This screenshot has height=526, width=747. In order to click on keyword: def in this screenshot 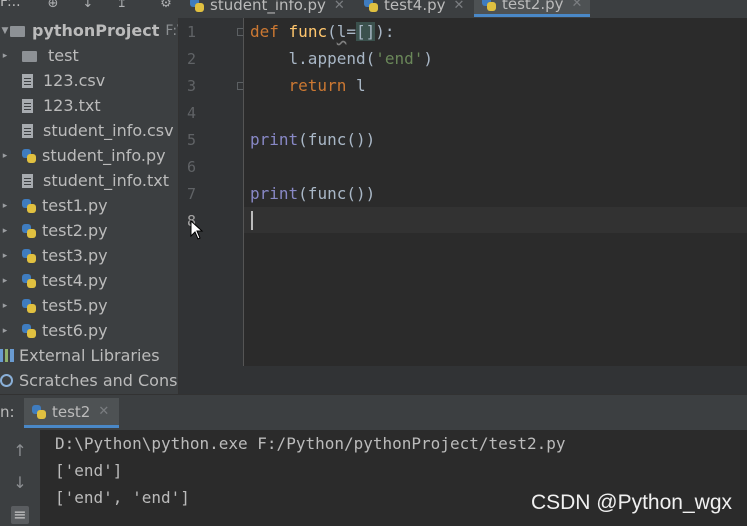, I will do `click(264, 31)`.